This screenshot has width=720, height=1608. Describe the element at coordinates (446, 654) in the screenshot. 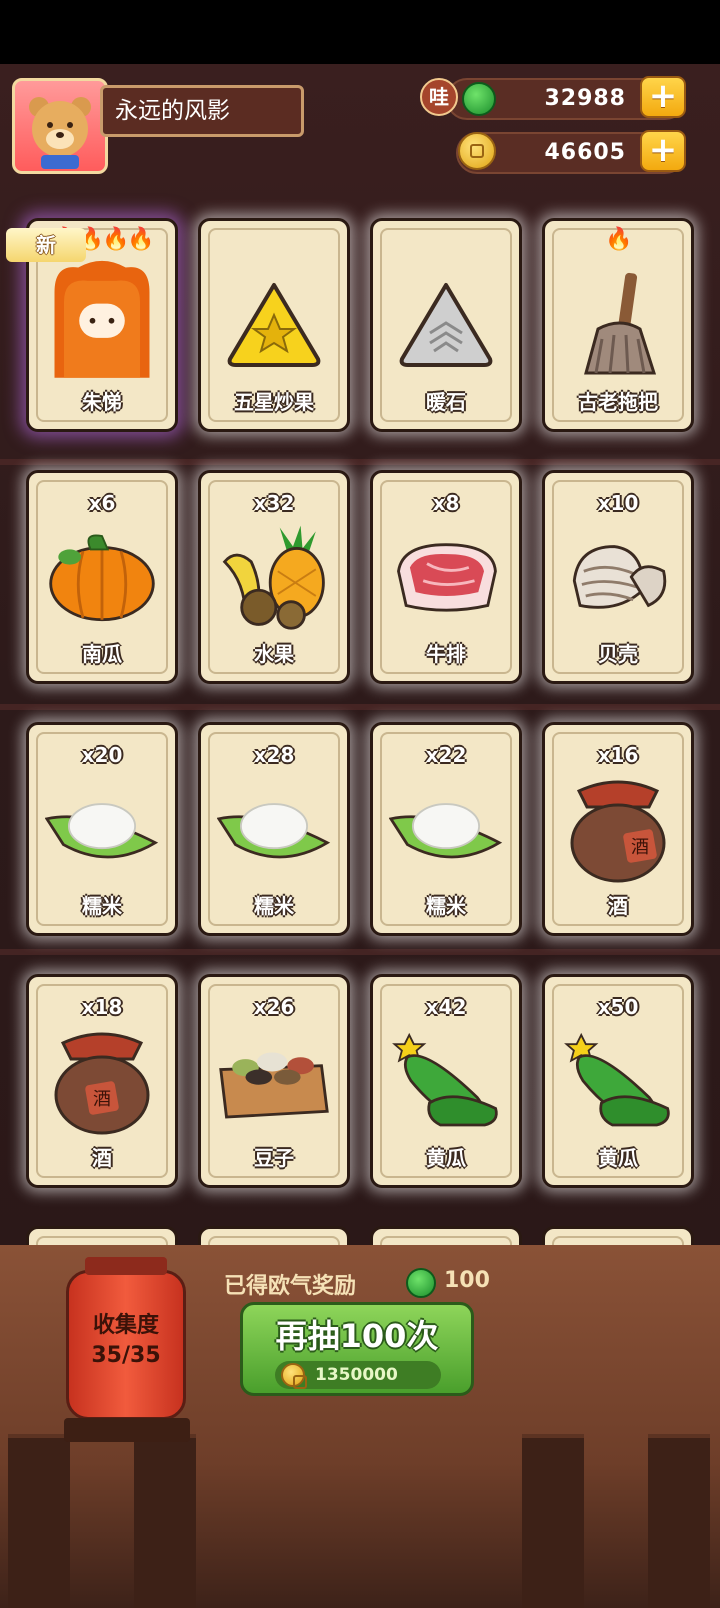

I see `card-label: 牛排` at that location.